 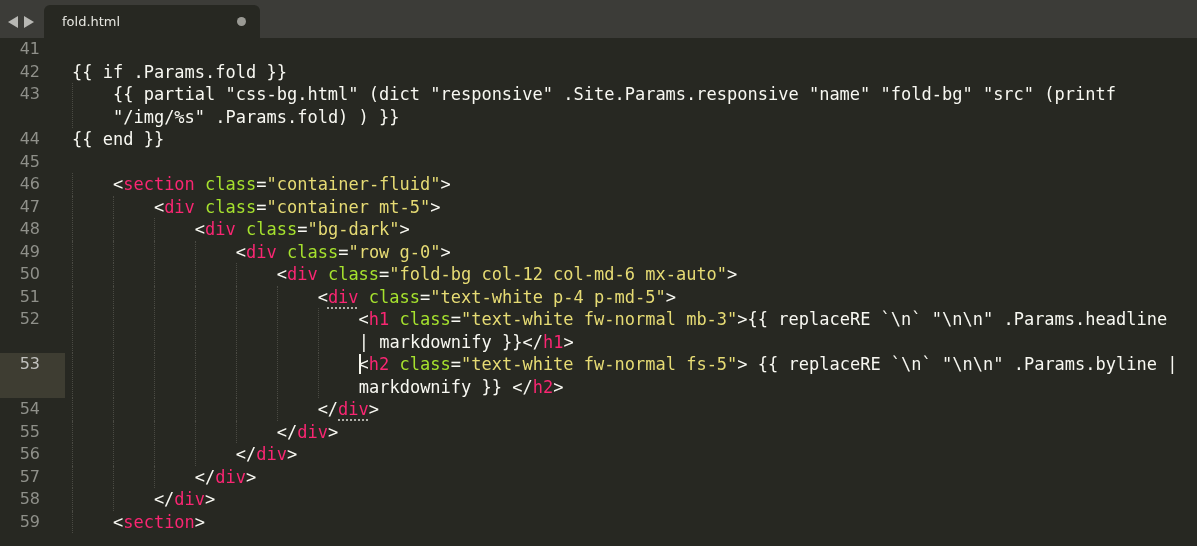 I want to click on code-line: {{ if .Params.fold }}, so click(x=179, y=71).